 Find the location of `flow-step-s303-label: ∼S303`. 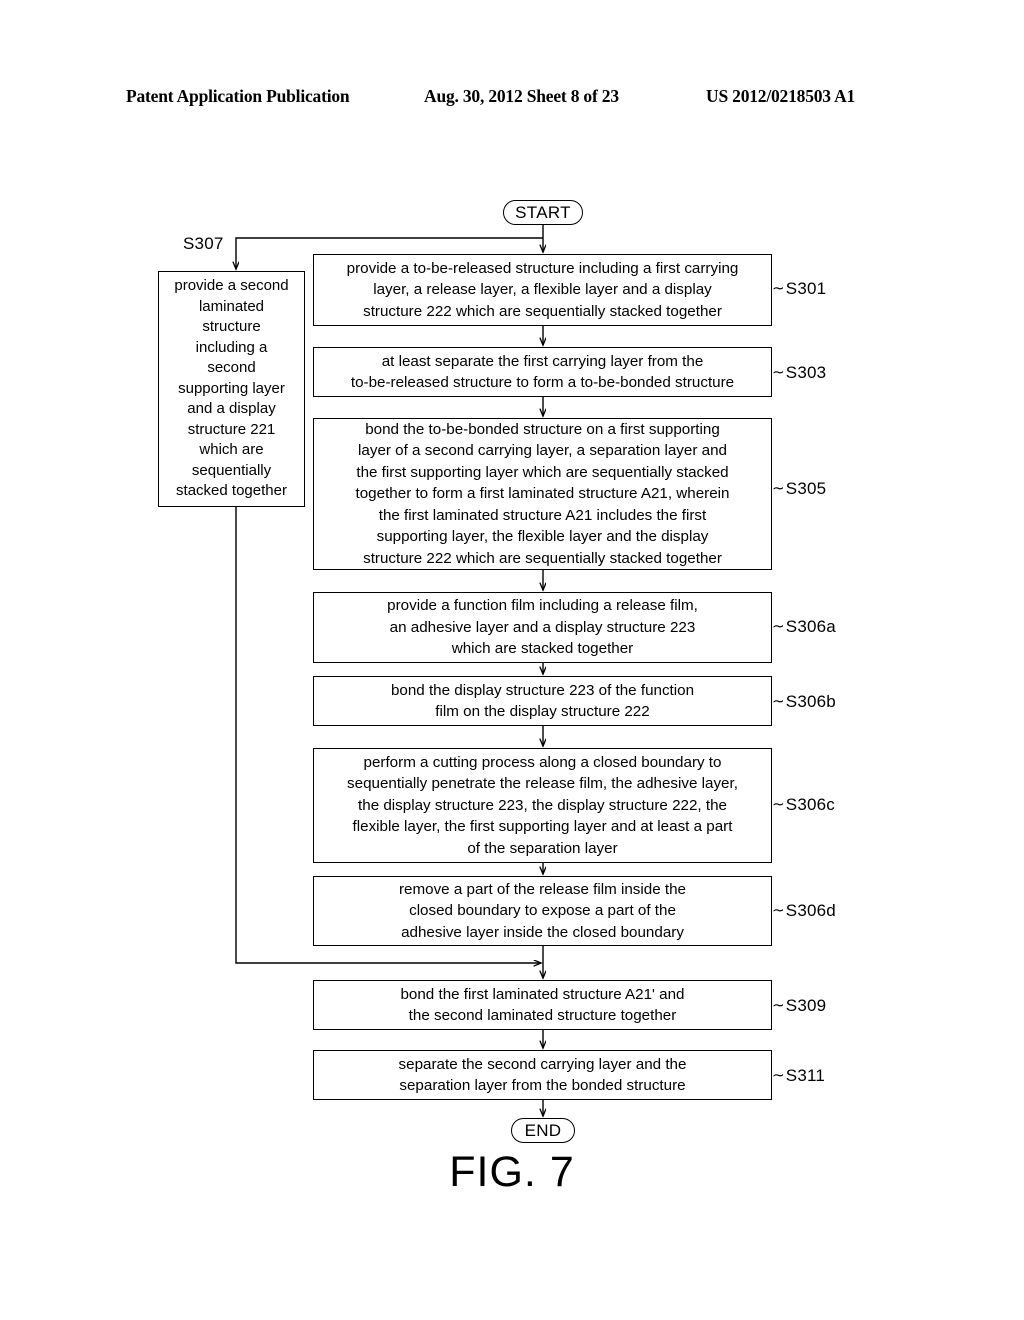

flow-step-s303-label: ∼S303 is located at coordinates (799, 373).